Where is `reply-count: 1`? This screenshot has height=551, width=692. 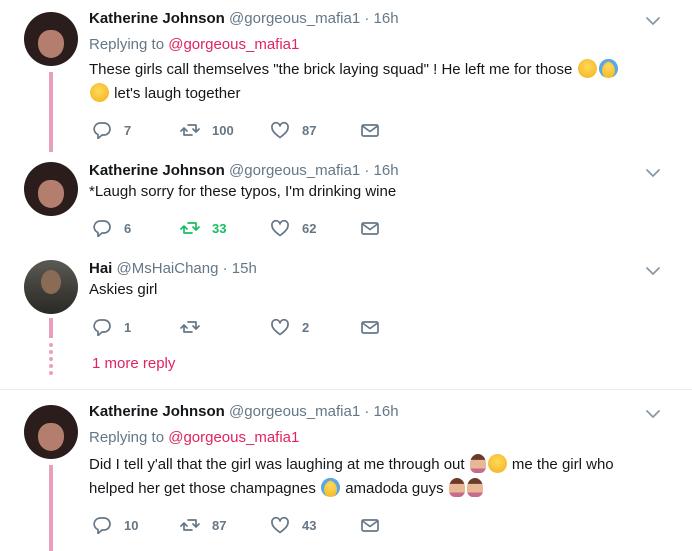 reply-count: 1 is located at coordinates (128, 327).